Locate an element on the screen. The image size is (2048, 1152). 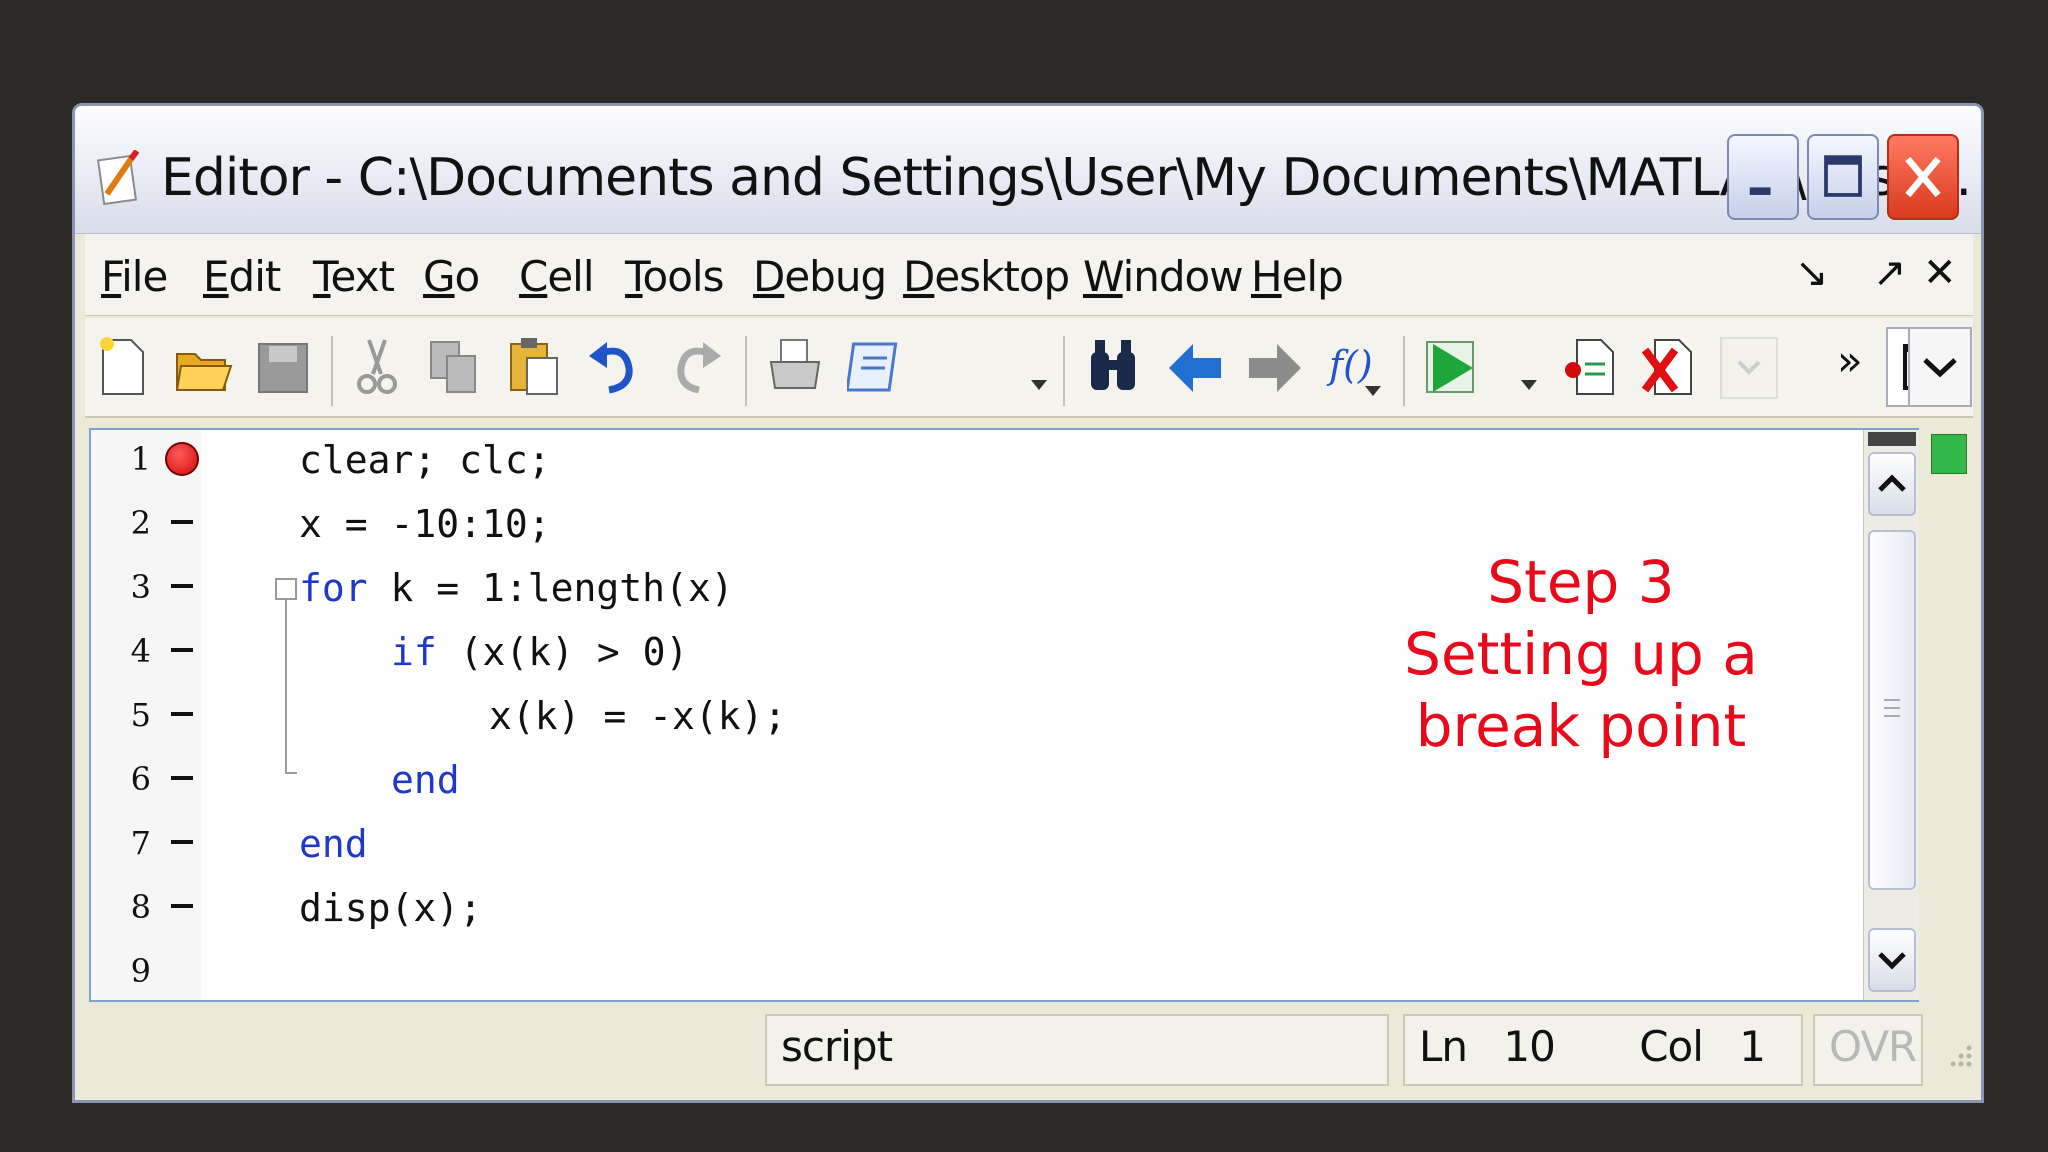
code-keyword: if is located at coordinates (414, 652).